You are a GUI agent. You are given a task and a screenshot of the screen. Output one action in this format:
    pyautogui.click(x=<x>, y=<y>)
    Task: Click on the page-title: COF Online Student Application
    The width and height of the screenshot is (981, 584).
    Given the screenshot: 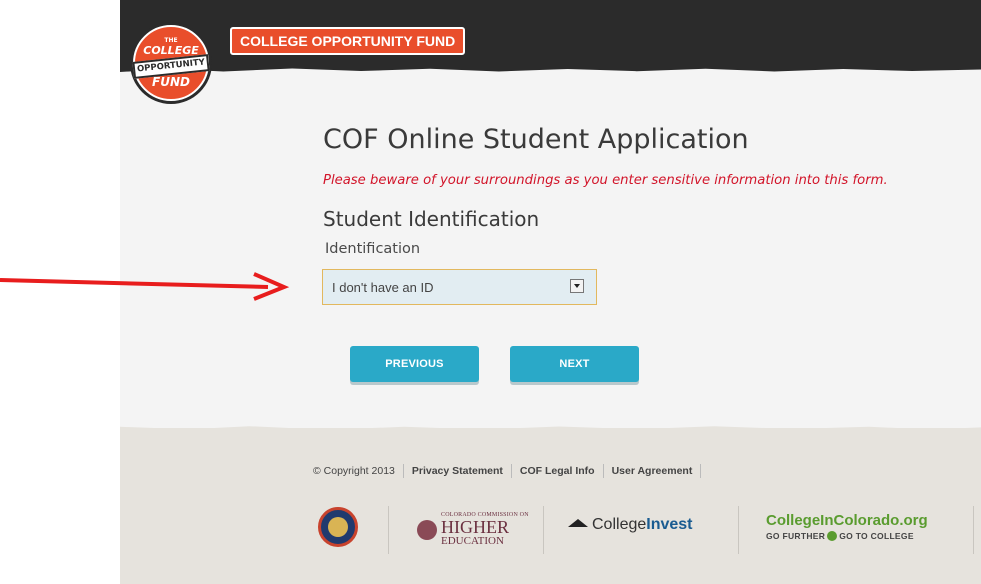 What is the action you would take?
    pyautogui.click(x=536, y=139)
    